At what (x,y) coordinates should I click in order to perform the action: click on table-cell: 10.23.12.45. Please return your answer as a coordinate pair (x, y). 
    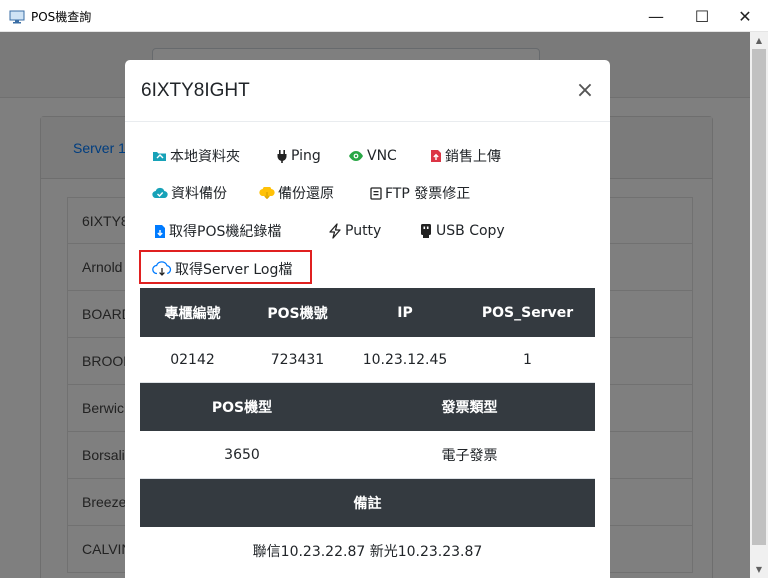
    Looking at the image, I should click on (405, 359).